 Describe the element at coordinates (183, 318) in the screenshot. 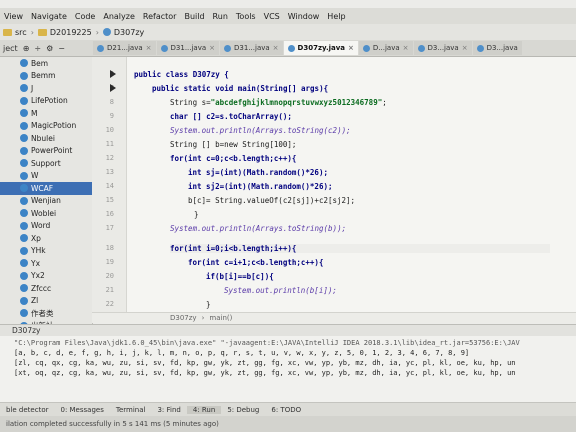

I see `crumb-class: D307zy` at that location.